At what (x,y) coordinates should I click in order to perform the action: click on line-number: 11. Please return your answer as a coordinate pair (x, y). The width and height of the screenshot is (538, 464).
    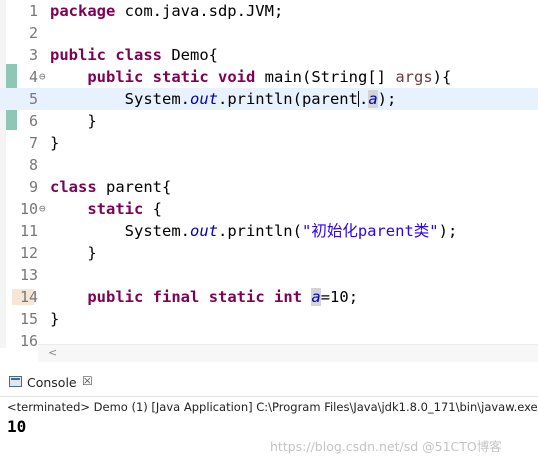
    Looking at the image, I should click on (28, 231).